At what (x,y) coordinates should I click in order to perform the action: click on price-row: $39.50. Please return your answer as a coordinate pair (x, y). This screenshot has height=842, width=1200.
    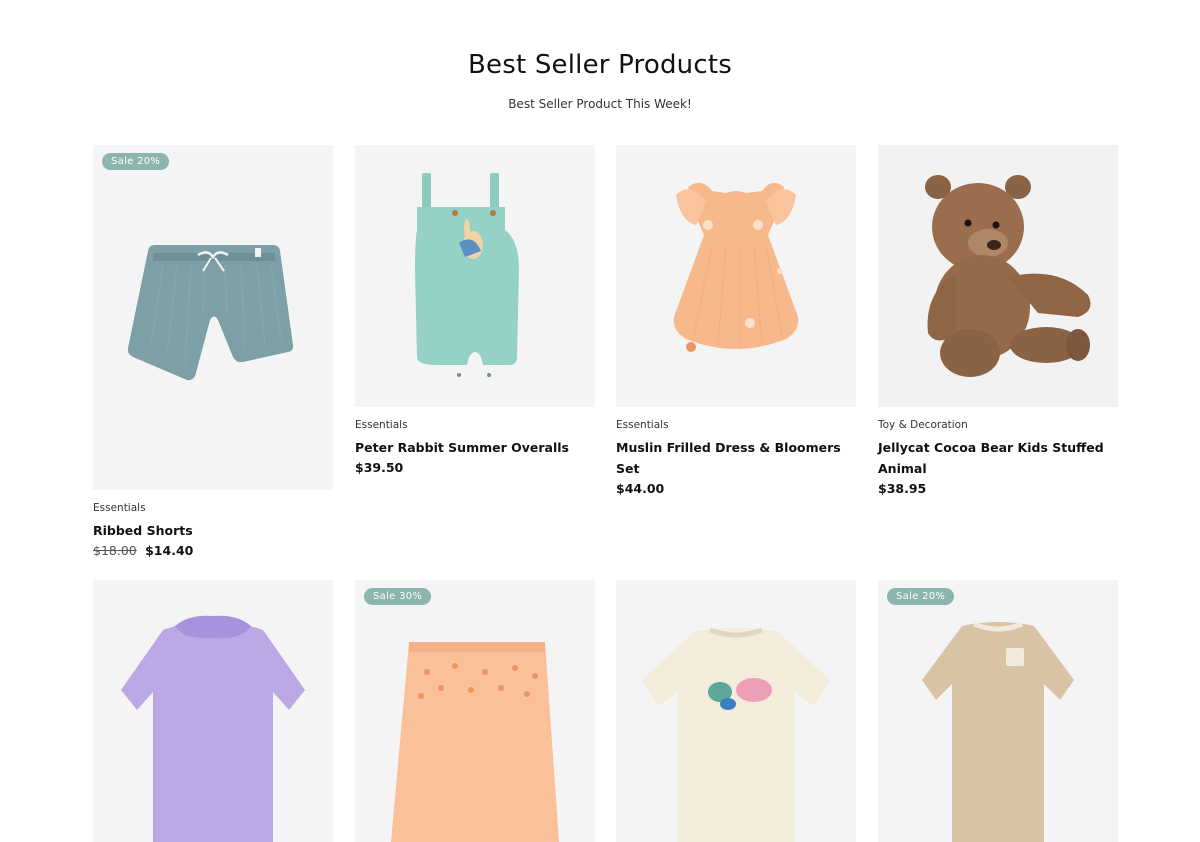
    Looking at the image, I should click on (475, 468).